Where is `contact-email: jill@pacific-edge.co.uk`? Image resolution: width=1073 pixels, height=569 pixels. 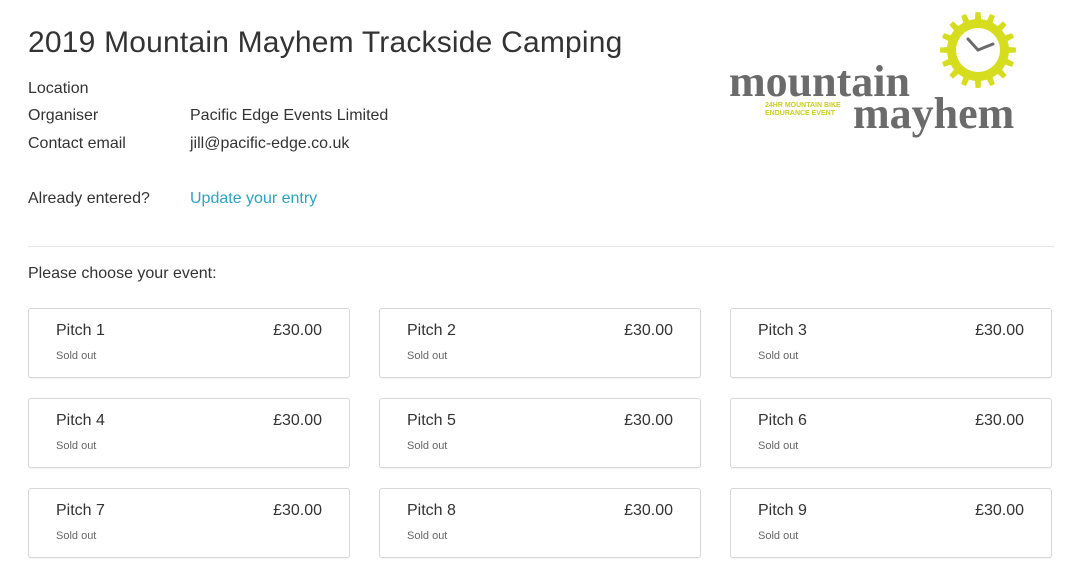
contact-email: jill@pacific-edge.co.uk is located at coordinates (270, 143).